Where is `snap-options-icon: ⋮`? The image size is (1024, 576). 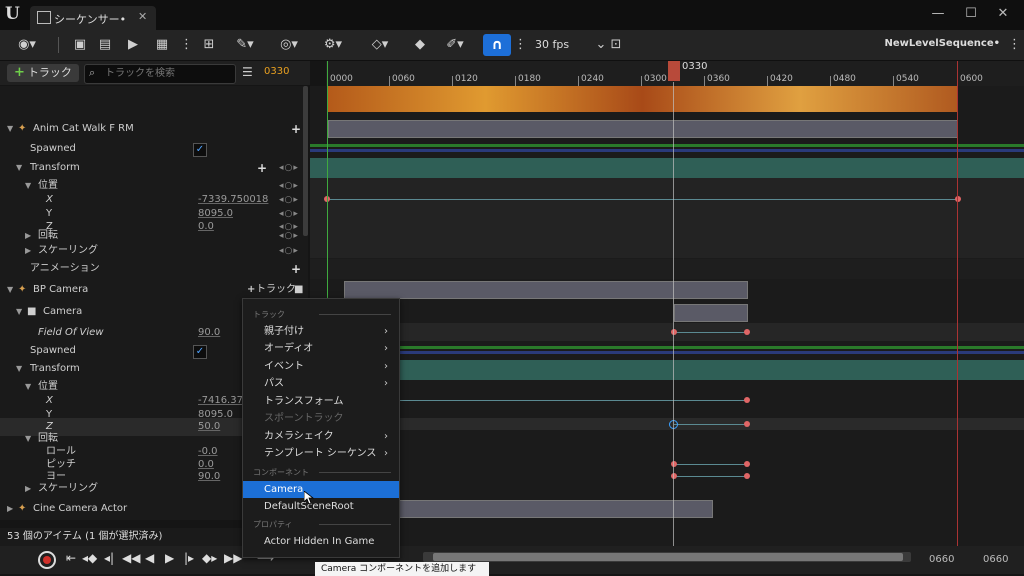
snap-options-icon: ⋮ is located at coordinates (520, 45).